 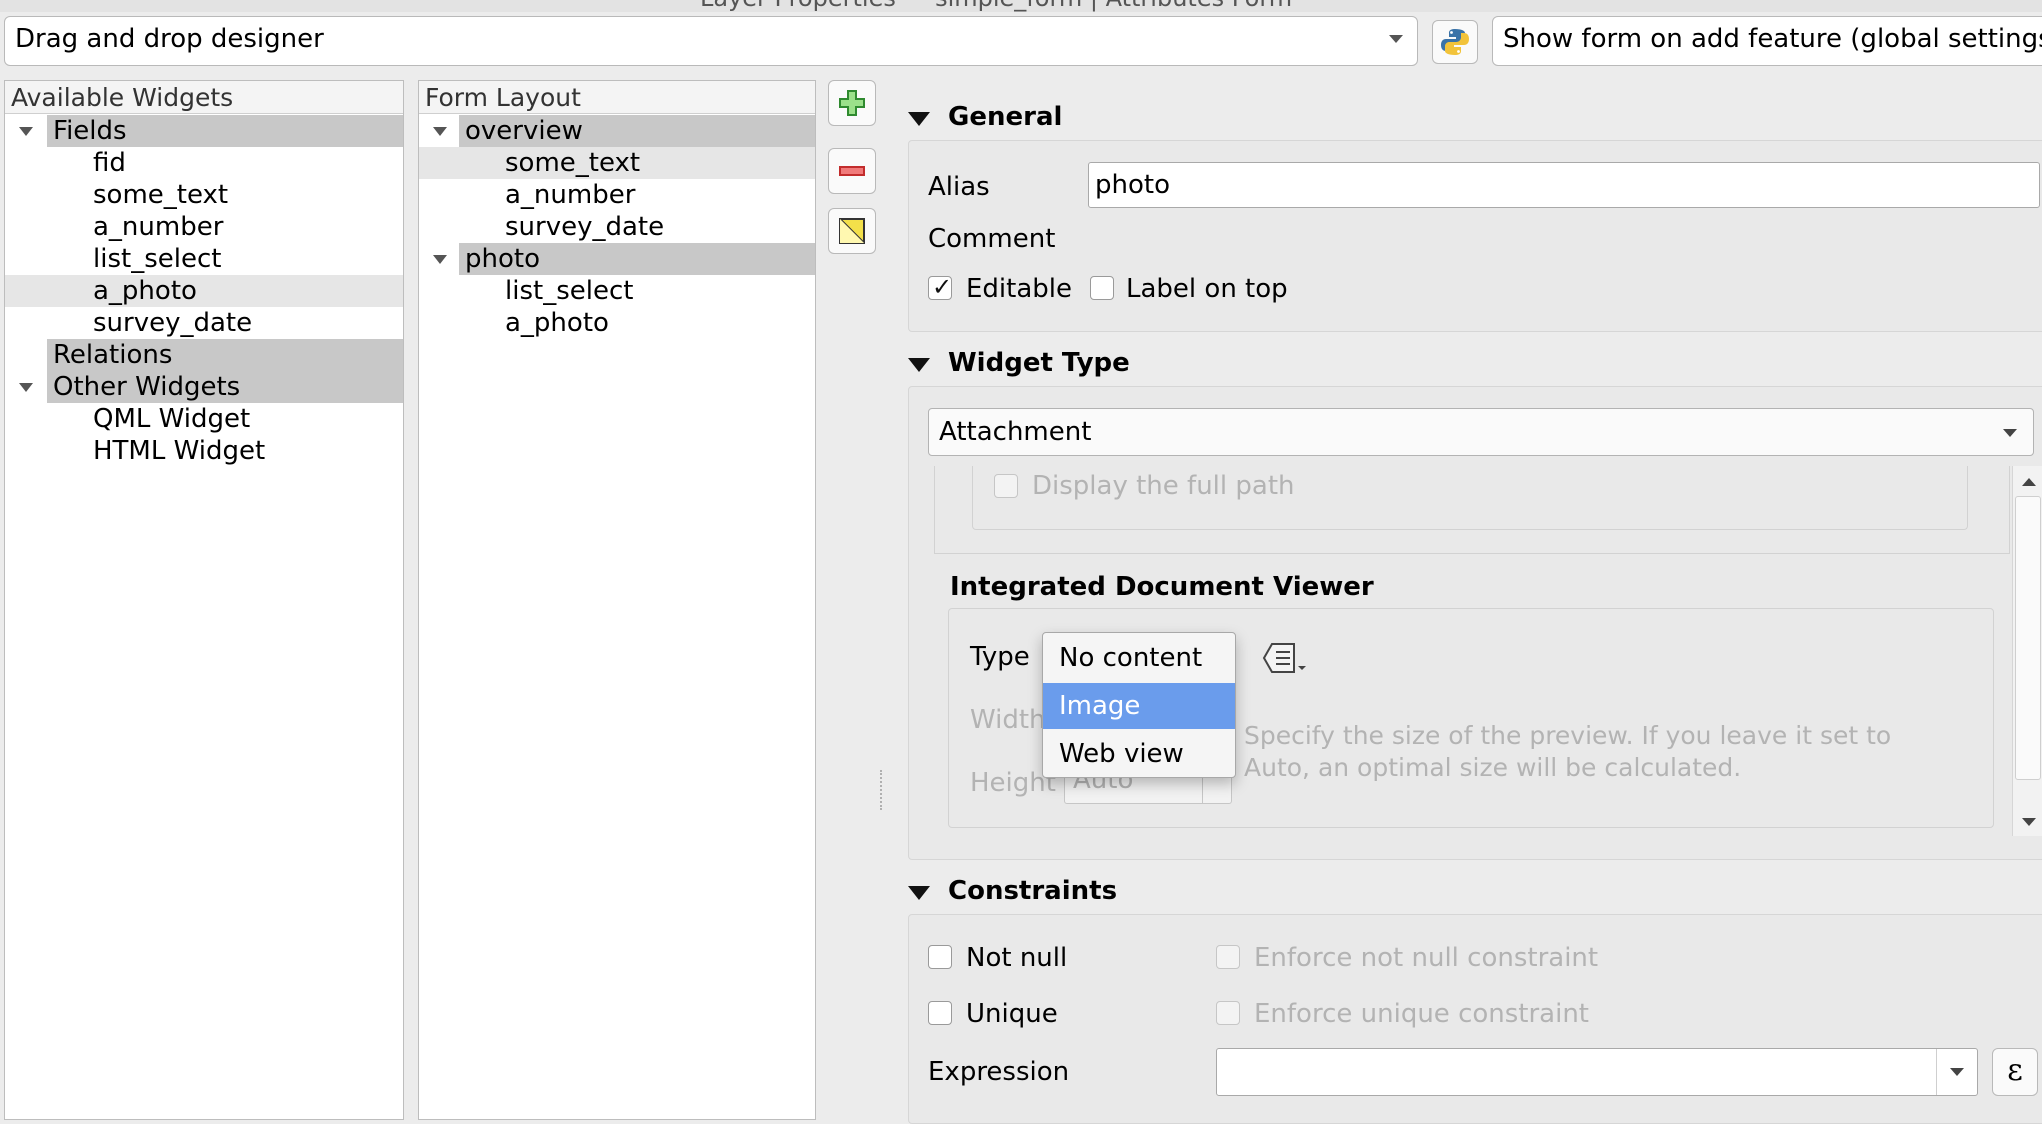 I want to click on epsilon-icon: ε, so click(x=2015, y=1070).